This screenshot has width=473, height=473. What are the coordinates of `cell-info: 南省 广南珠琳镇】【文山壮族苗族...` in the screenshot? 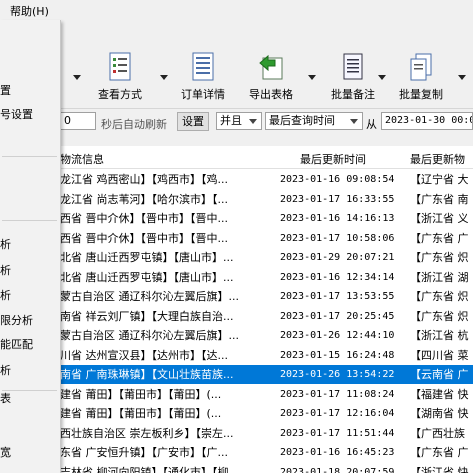 It's located at (147, 374).